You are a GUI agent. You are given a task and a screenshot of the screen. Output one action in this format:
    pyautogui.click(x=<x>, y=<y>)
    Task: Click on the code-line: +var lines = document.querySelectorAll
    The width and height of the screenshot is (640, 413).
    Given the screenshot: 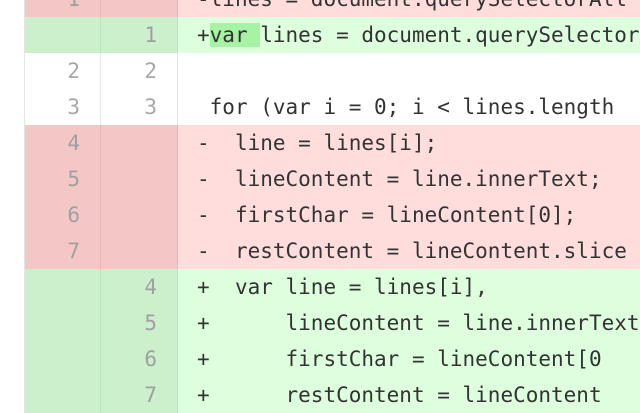 What is the action you would take?
    pyautogui.click(x=409, y=35)
    